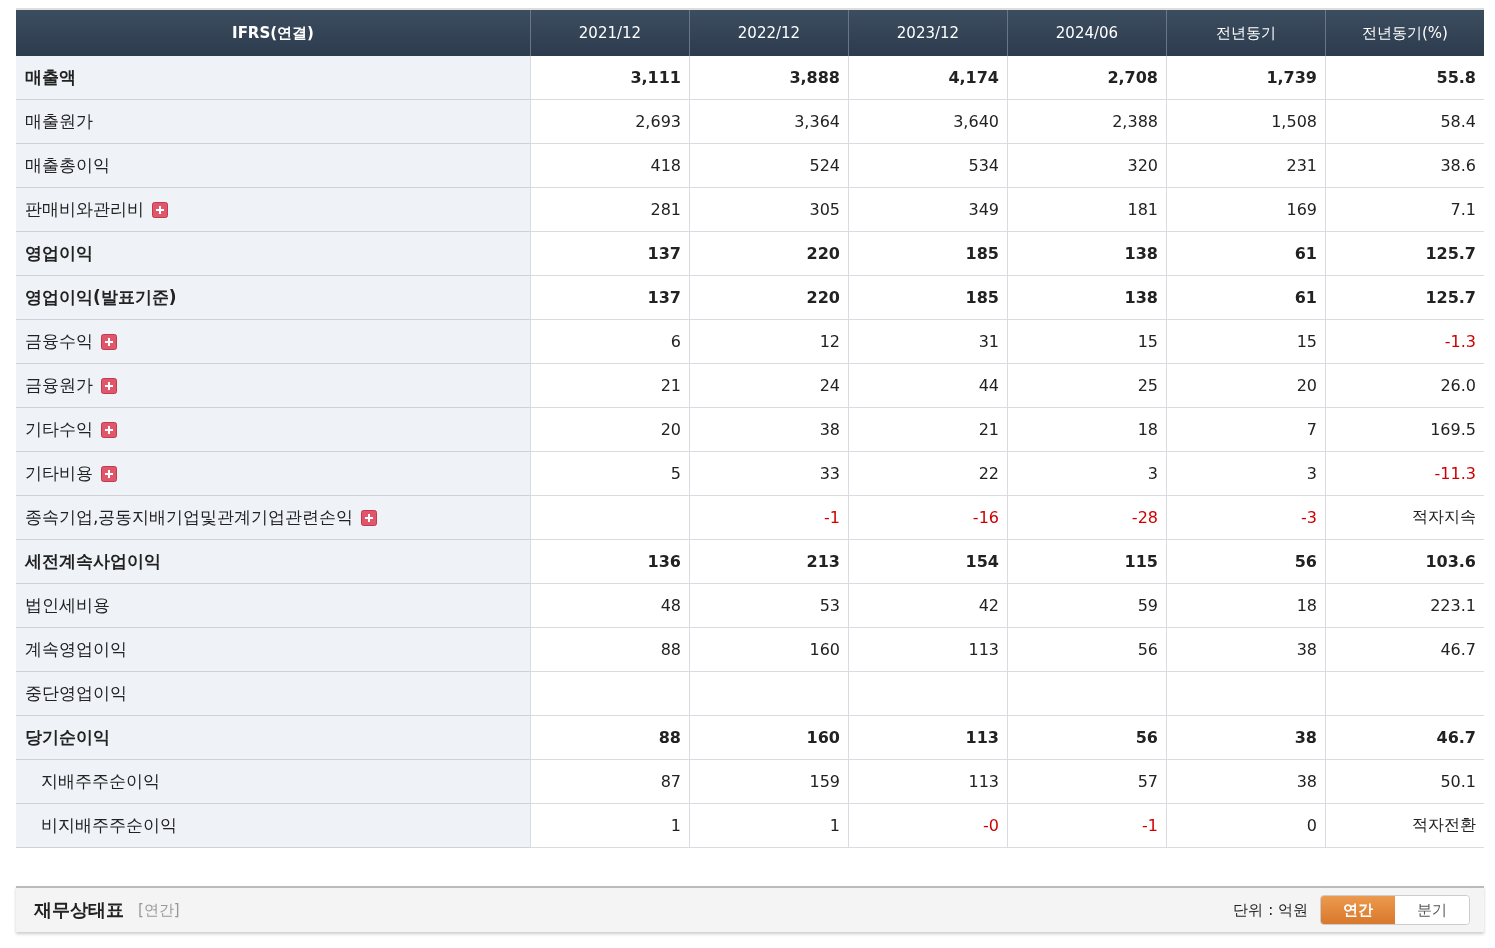 This screenshot has height=948, width=1495. Describe the element at coordinates (1404, 782) in the screenshot. I see `value-cell: 50.1` at that location.